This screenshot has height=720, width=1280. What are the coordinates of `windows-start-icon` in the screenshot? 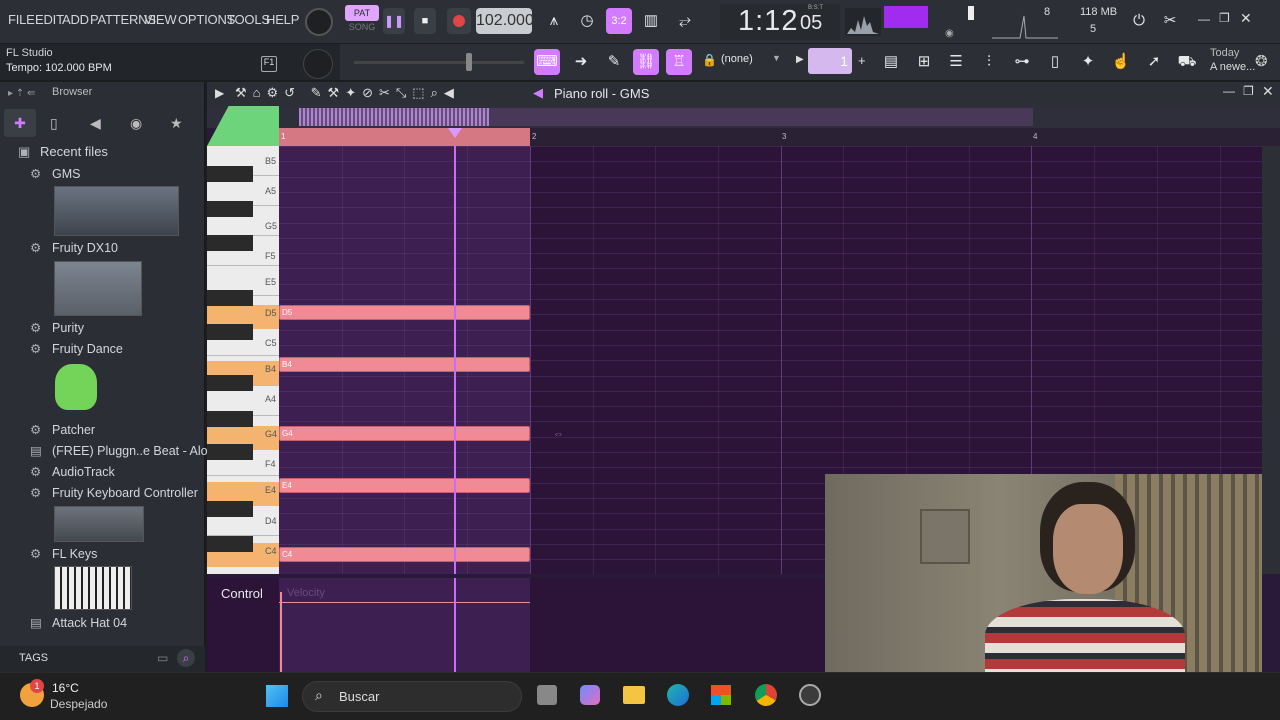 It's located at (277, 696).